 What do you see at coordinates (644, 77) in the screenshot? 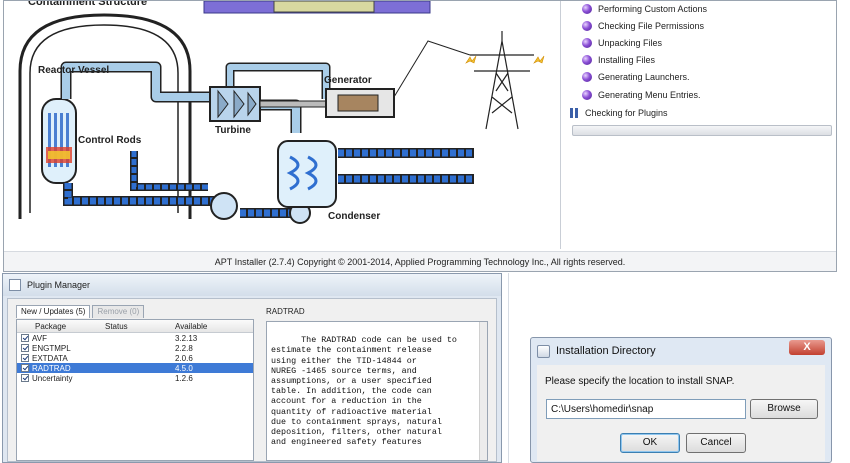
I see `step-label: Generating Launchers.` at bounding box center [644, 77].